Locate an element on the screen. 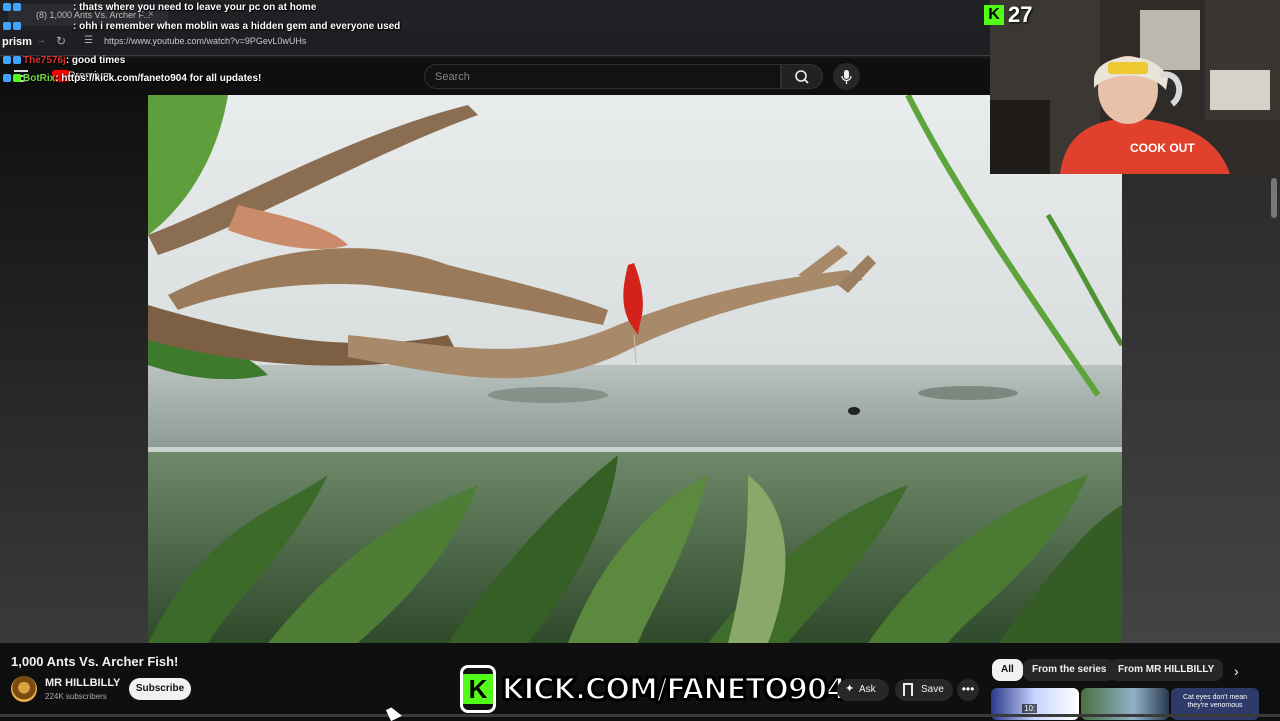  chat-message: The7576j: good times is located at coordinates (64, 60).